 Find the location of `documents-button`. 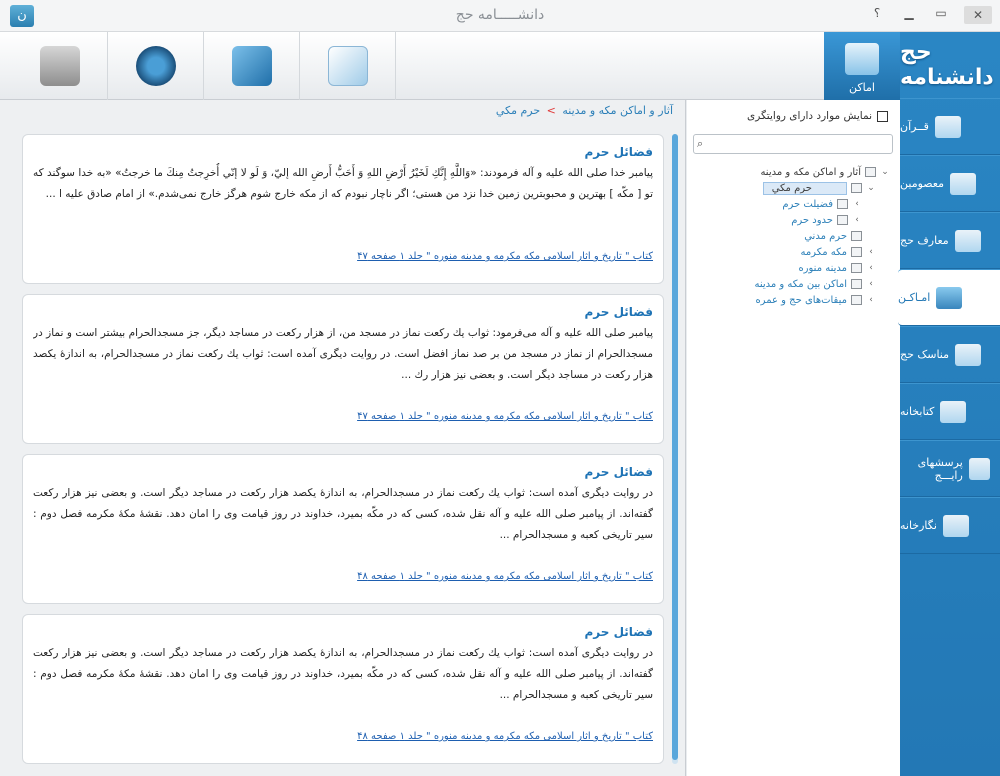

documents-button is located at coordinates (348, 66).